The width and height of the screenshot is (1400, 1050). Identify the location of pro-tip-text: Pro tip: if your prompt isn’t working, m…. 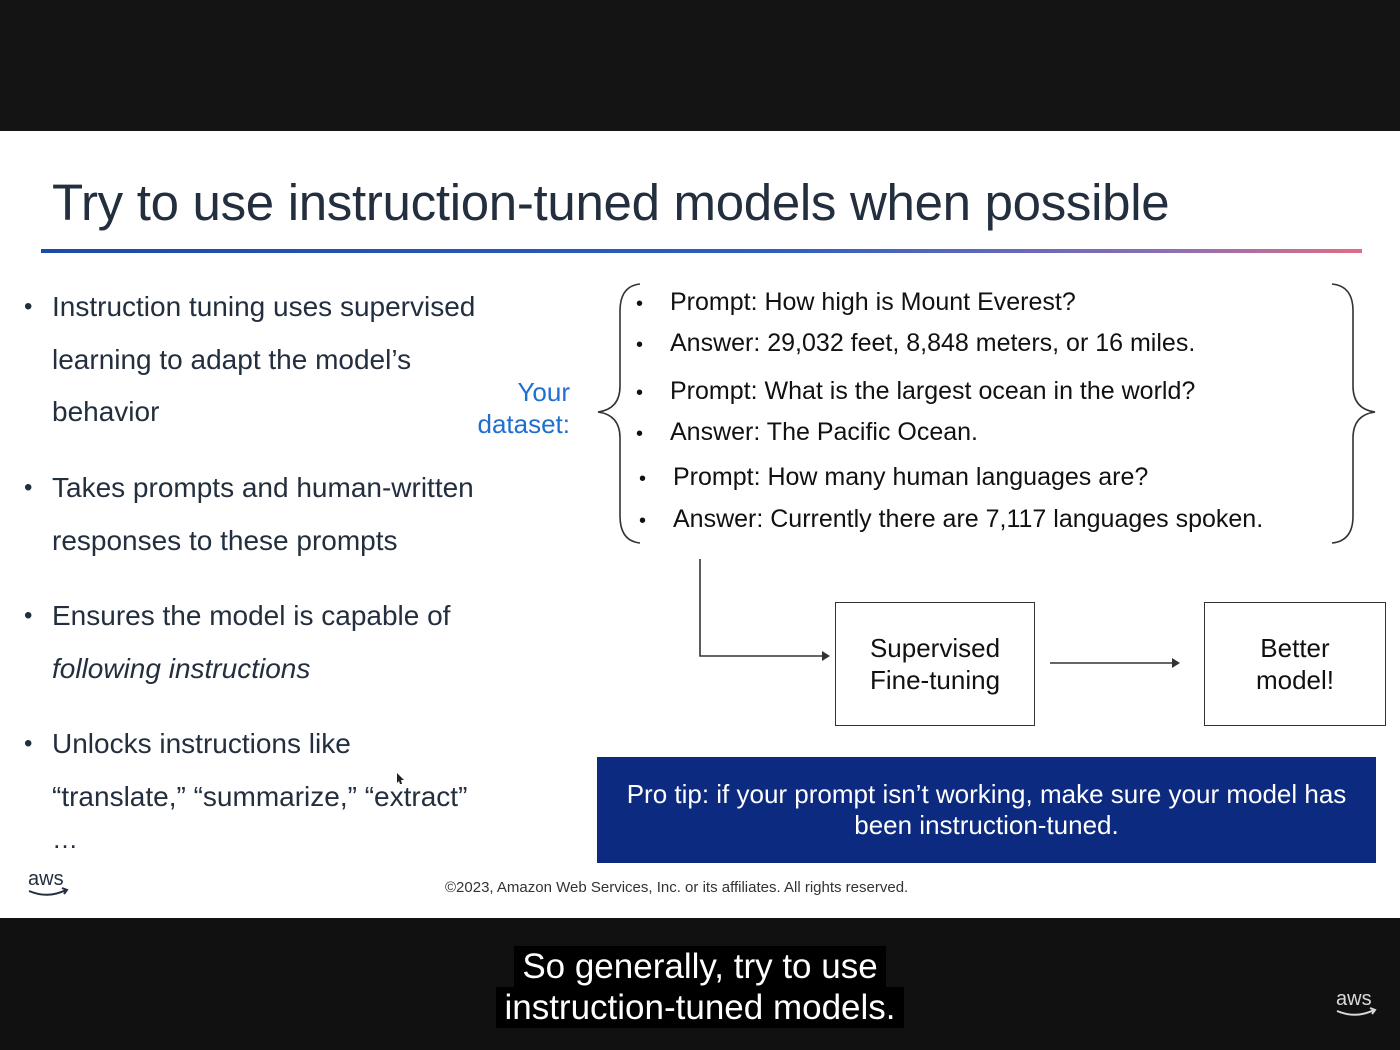
(986, 794).